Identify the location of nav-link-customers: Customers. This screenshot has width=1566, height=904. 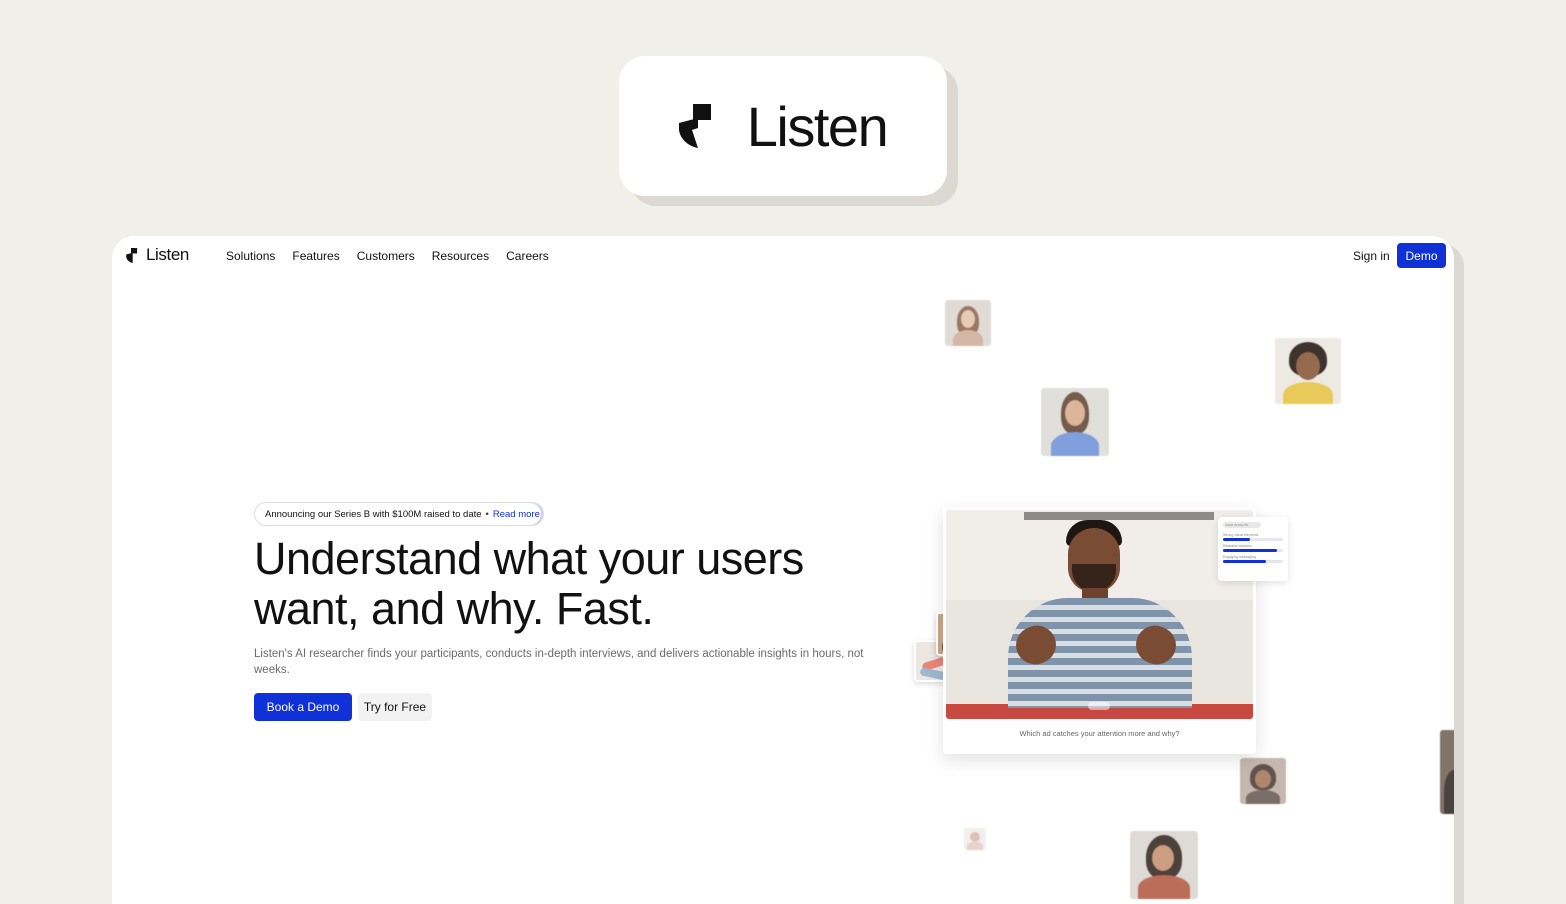
(386, 256).